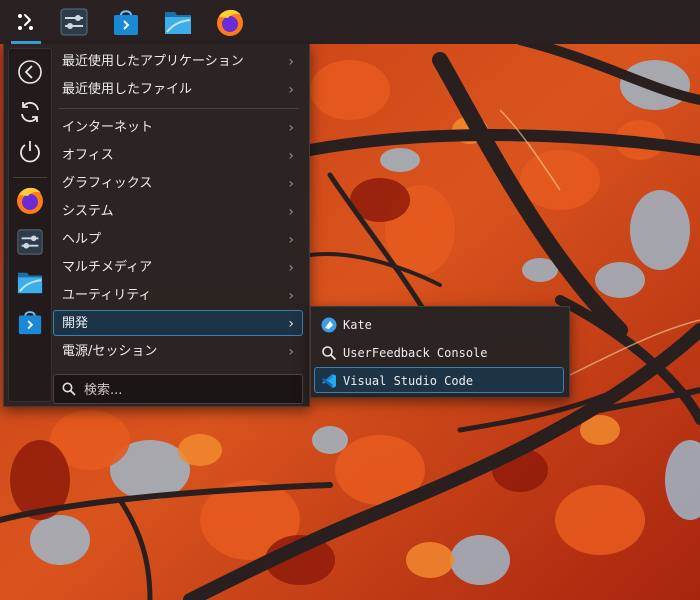 The image size is (700, 600). What do you see at coordinates (110, 351) in the screenshot?
I see `category-label: 電源/セッション` at bounding box center [110, 351].